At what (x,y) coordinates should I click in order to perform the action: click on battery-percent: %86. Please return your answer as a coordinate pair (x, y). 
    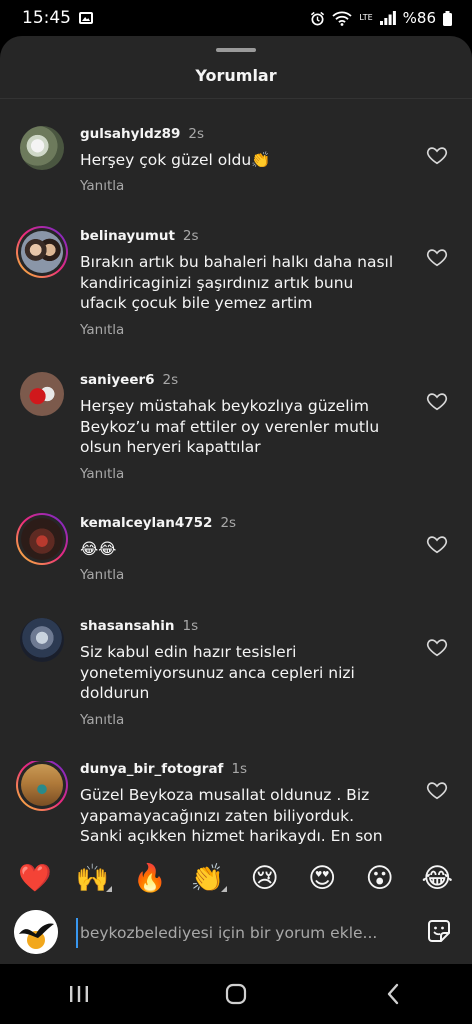
    Looking at the image, I should click on (419, 18).